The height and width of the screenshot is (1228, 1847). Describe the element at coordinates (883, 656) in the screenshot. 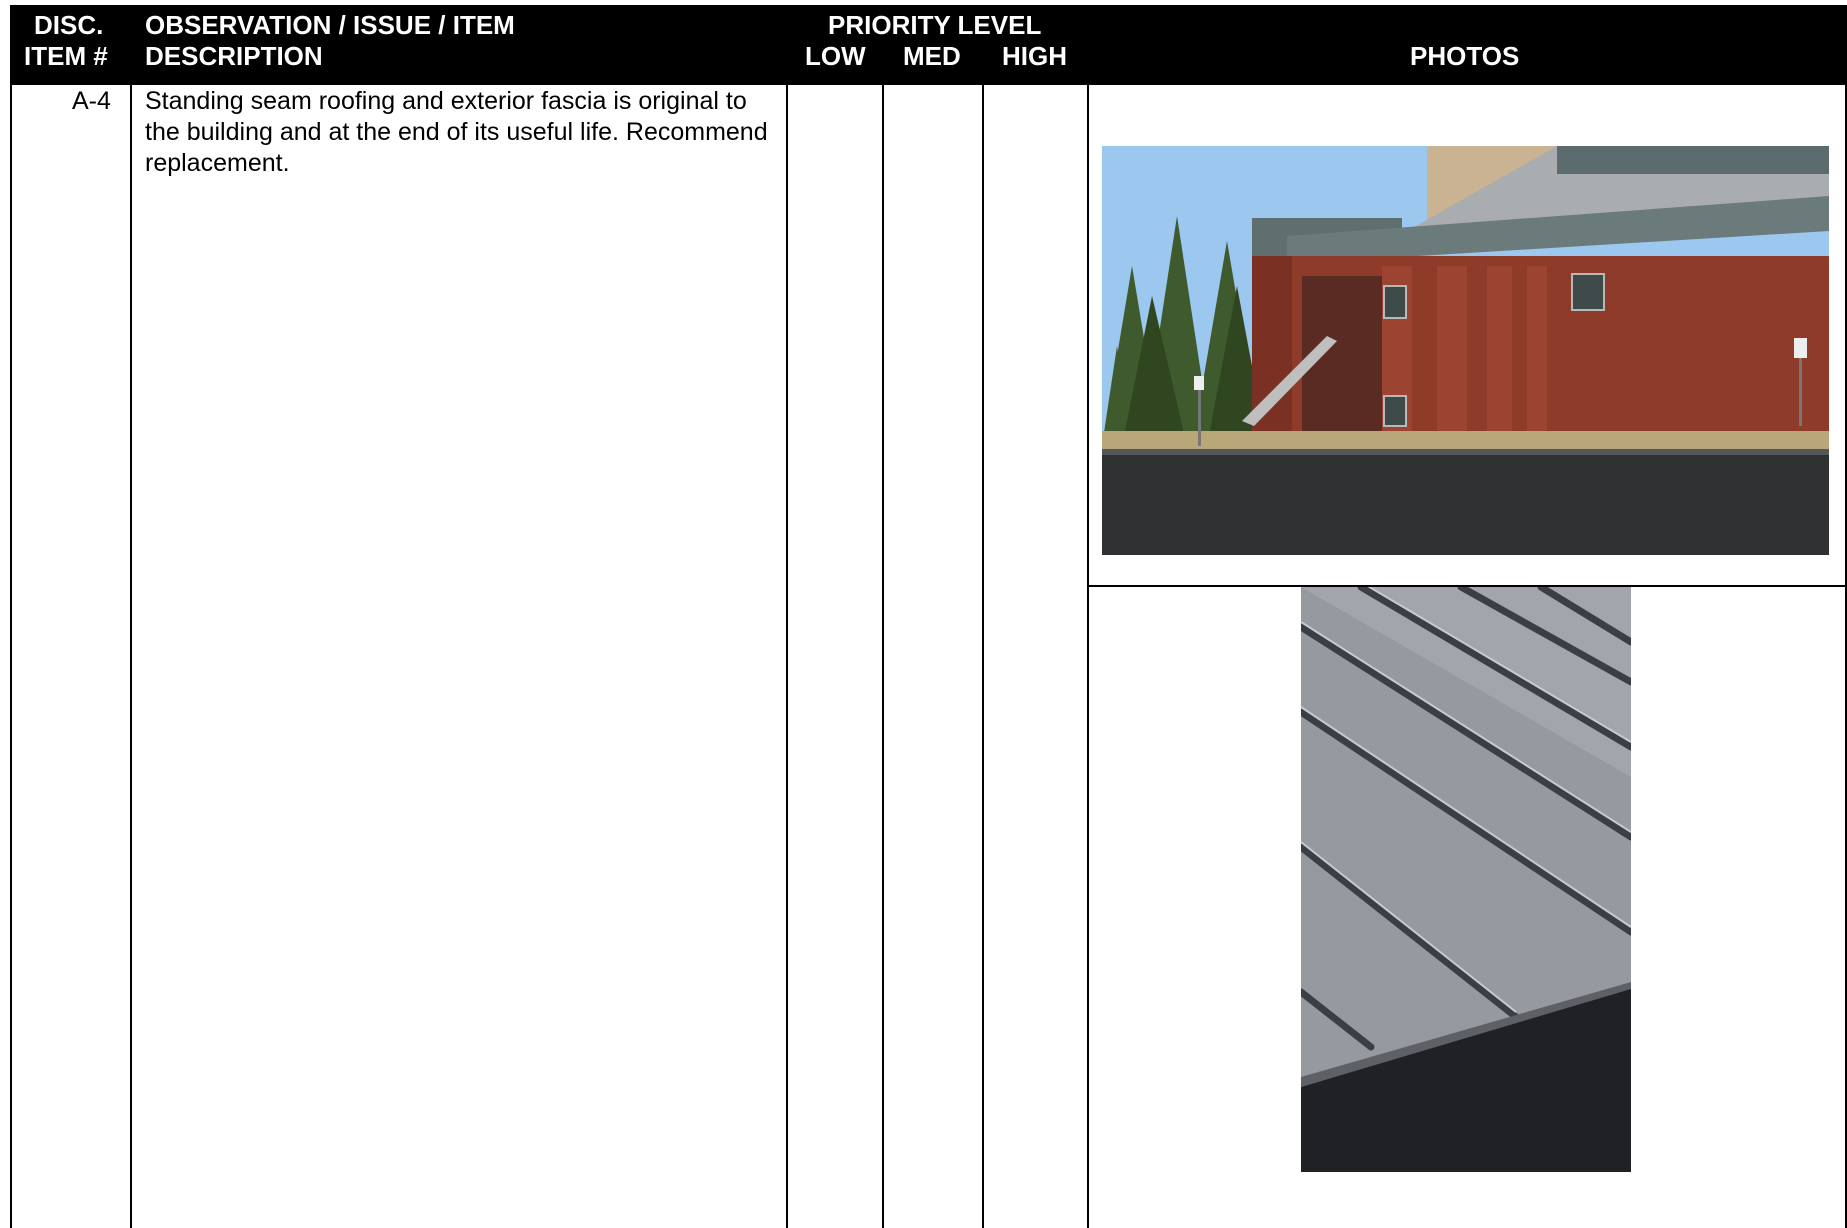

I see `column-divider-low` at that location.